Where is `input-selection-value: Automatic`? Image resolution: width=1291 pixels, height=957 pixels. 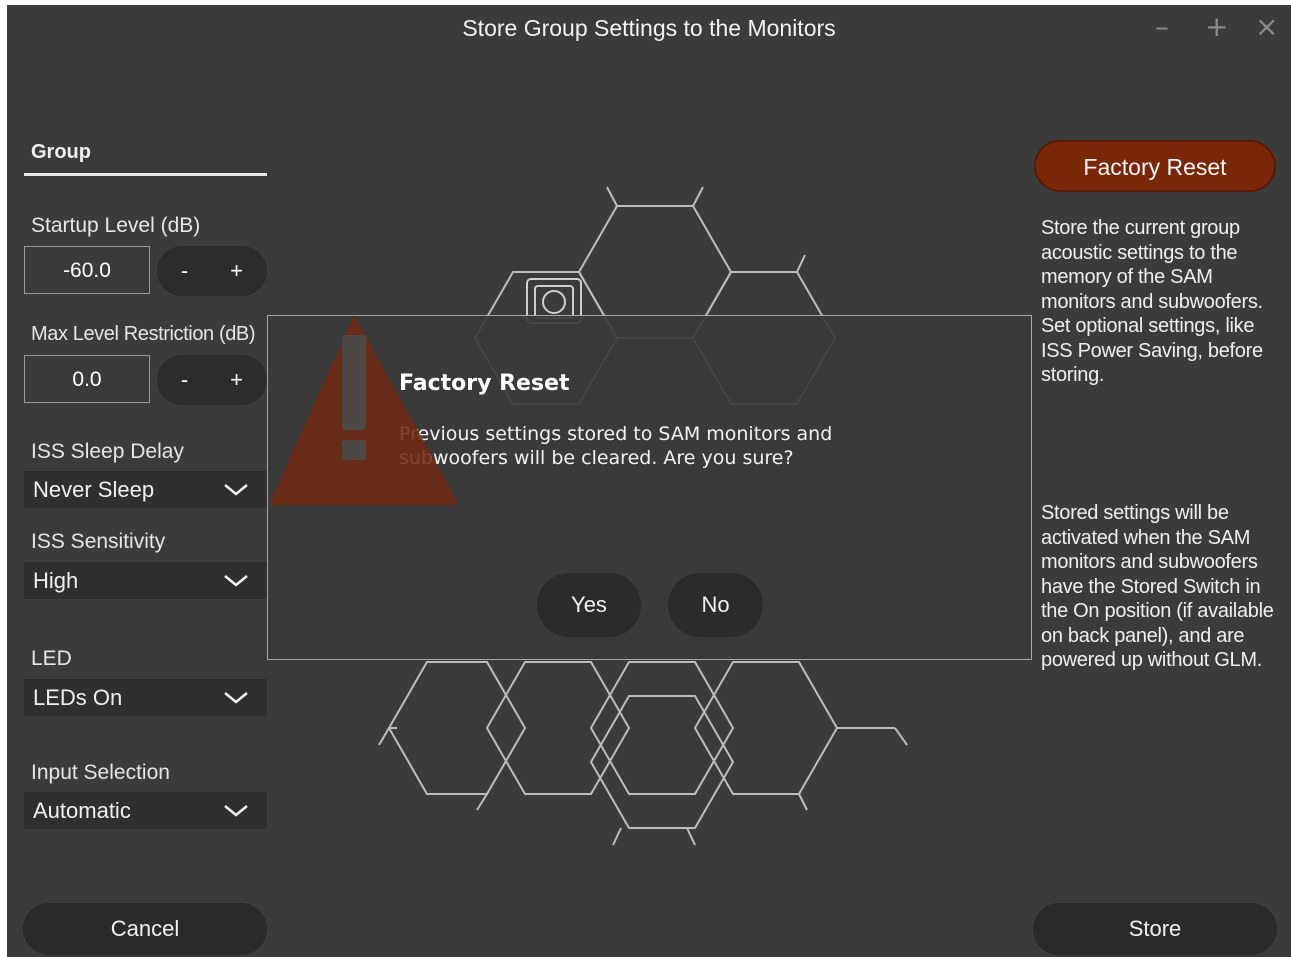
input-selection-value: Automatic is located at coordinates (82, 810).